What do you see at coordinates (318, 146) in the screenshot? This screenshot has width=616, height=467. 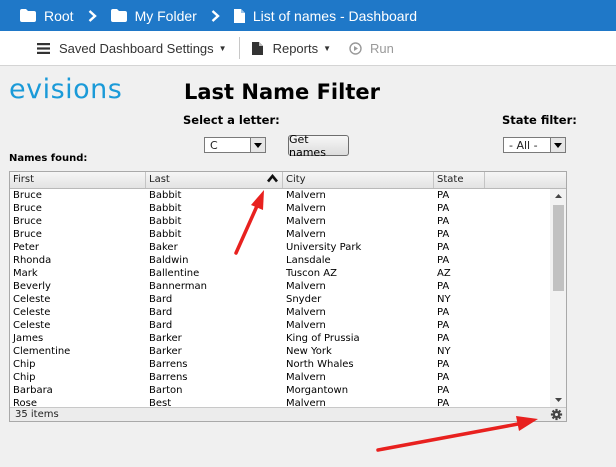 I see `get-names-button: Get names` at bounding box center [318, 146].